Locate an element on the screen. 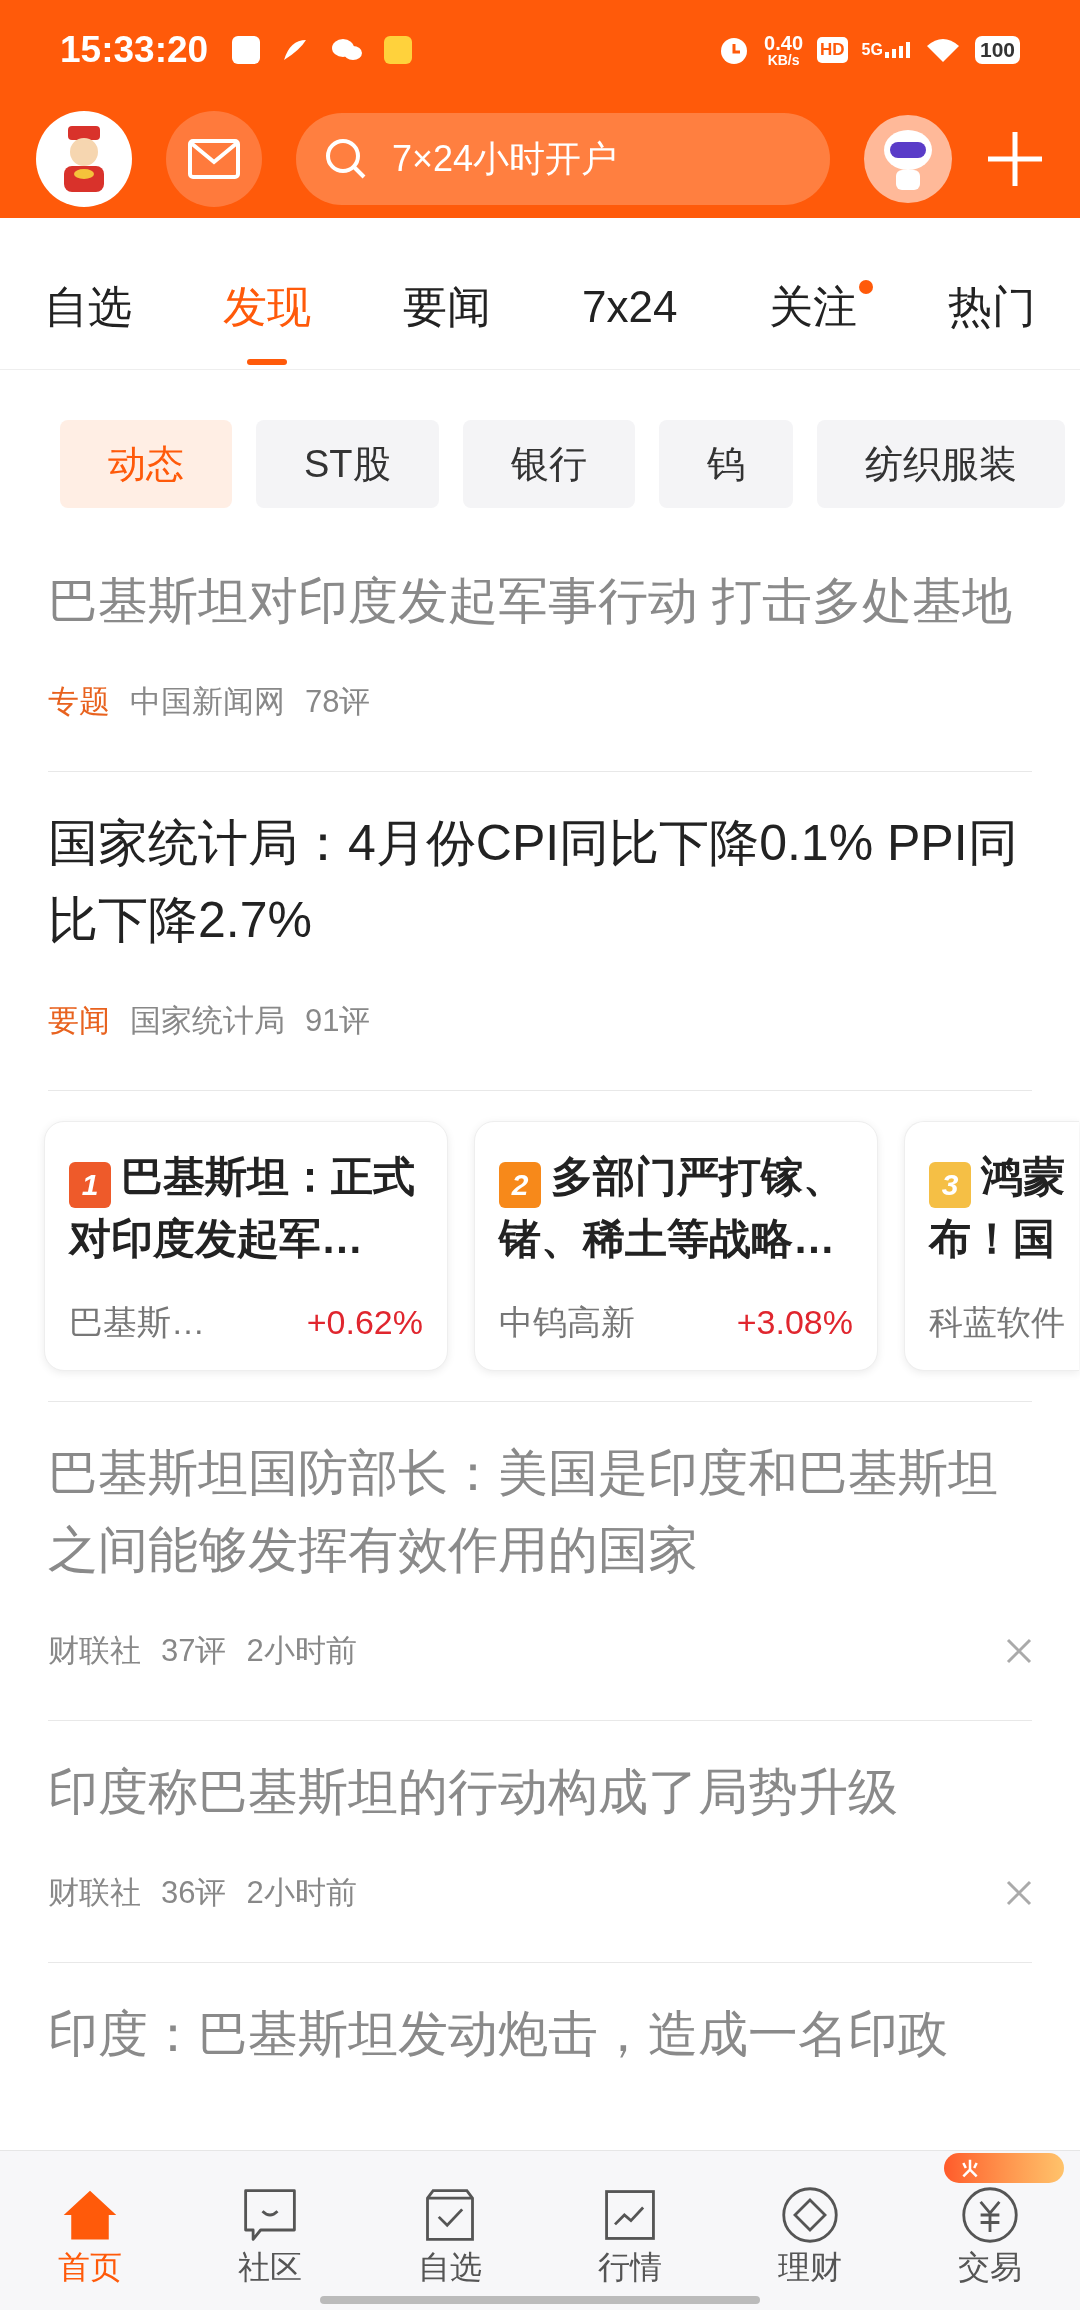 The image size is (1080, 2310). stock-change: +0.62% is located at coordinates (364, 1322).